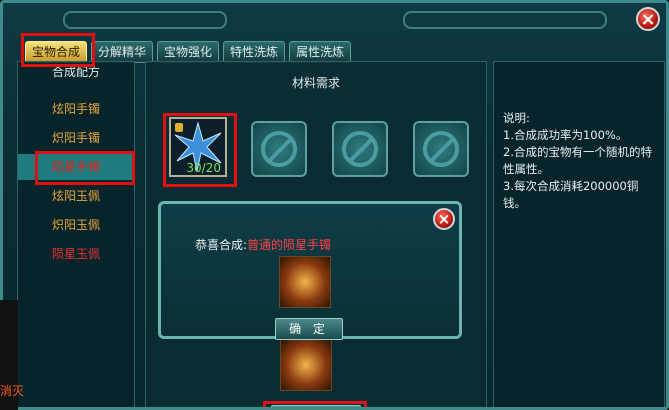  Describe the element at coordinates (254, 52) in the screenshot. I see `tab-trait-refine: 特性洗炼` at that location.